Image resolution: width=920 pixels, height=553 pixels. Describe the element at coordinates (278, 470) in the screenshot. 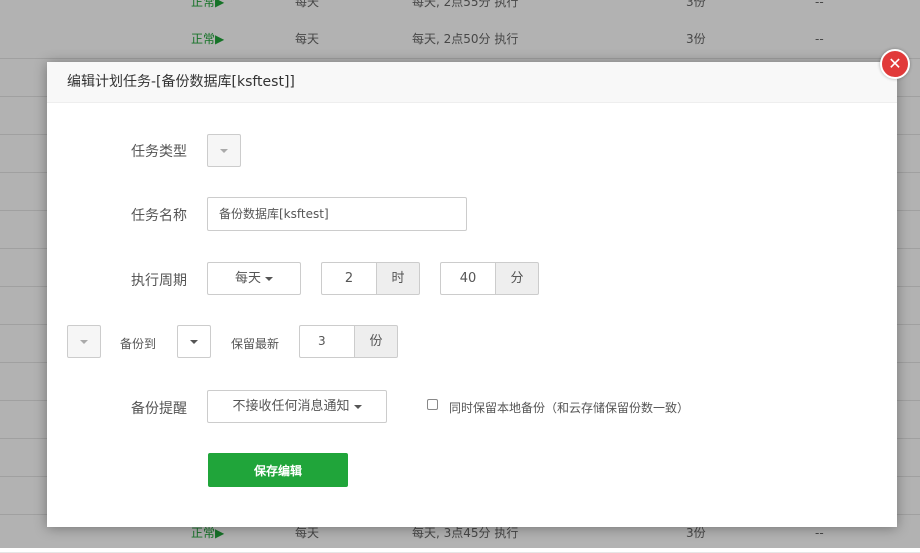

I see `save-button: 保存编辑` at that location.